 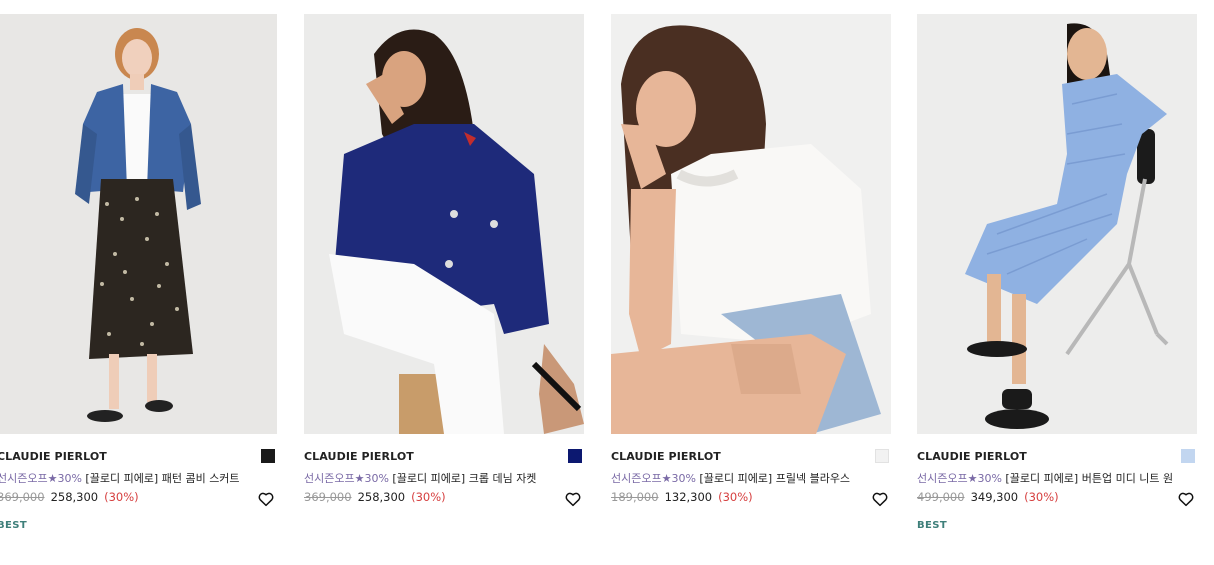 What do you see at coordinates (635, 497) in the screenshot?
I see `original-price: 189,000` at bounding box center [635, 497].